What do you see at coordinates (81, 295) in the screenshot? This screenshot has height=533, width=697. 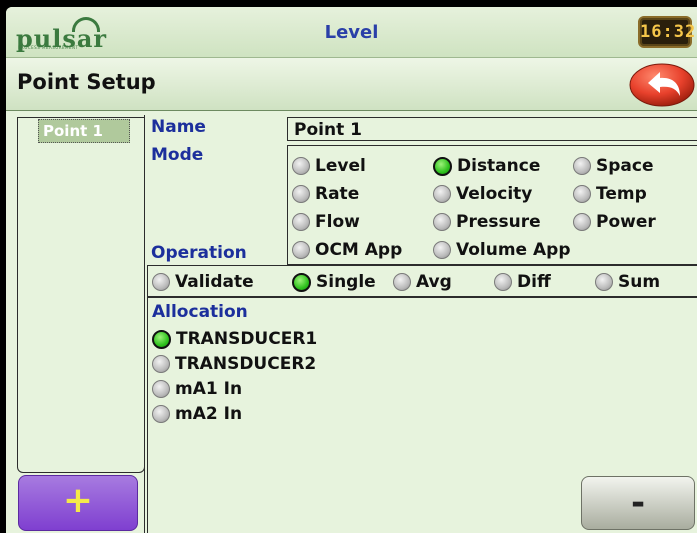 I see `point-list: Point 1` at bounding box center [81, 295].